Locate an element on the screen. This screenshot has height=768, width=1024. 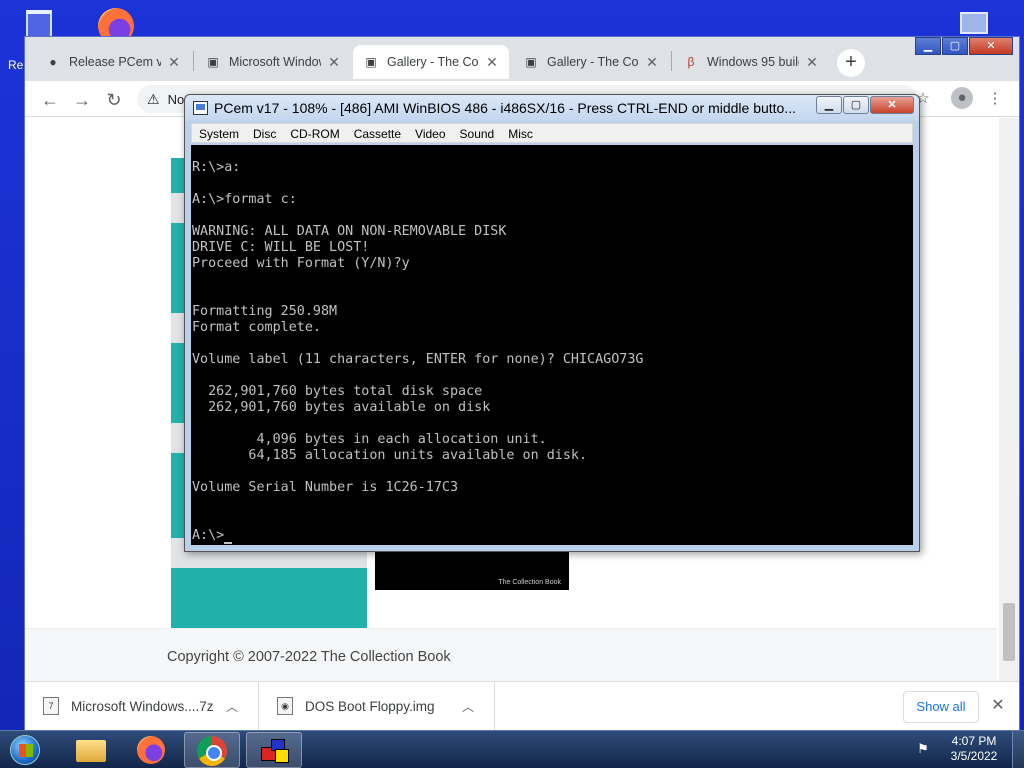
taskbar-firefox is located at coordinates (152, 750).